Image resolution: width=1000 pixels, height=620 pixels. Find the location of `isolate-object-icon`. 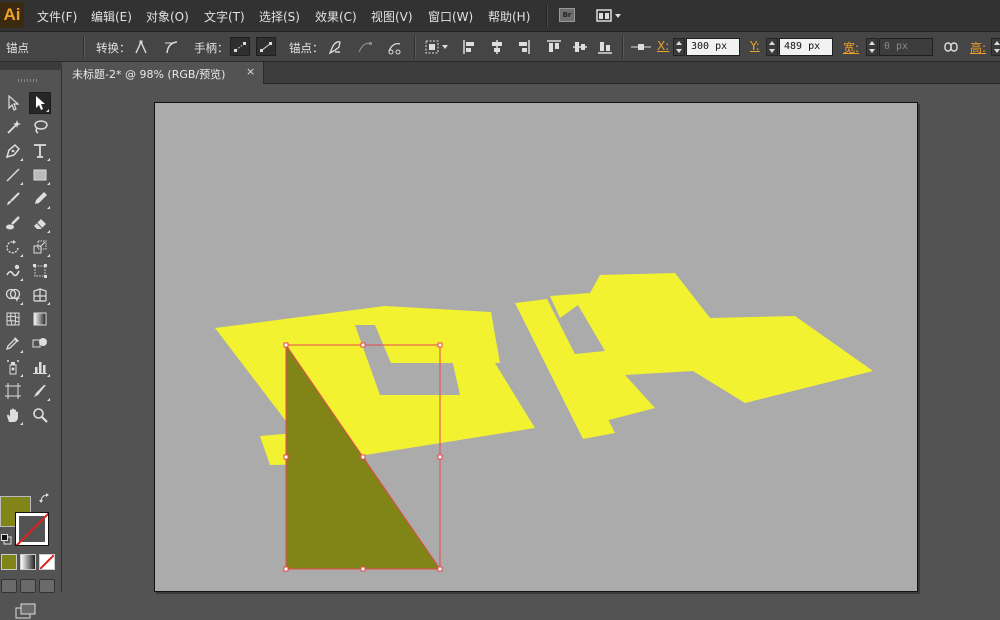

isolate-object-icon is located at coordinates (437, 47).